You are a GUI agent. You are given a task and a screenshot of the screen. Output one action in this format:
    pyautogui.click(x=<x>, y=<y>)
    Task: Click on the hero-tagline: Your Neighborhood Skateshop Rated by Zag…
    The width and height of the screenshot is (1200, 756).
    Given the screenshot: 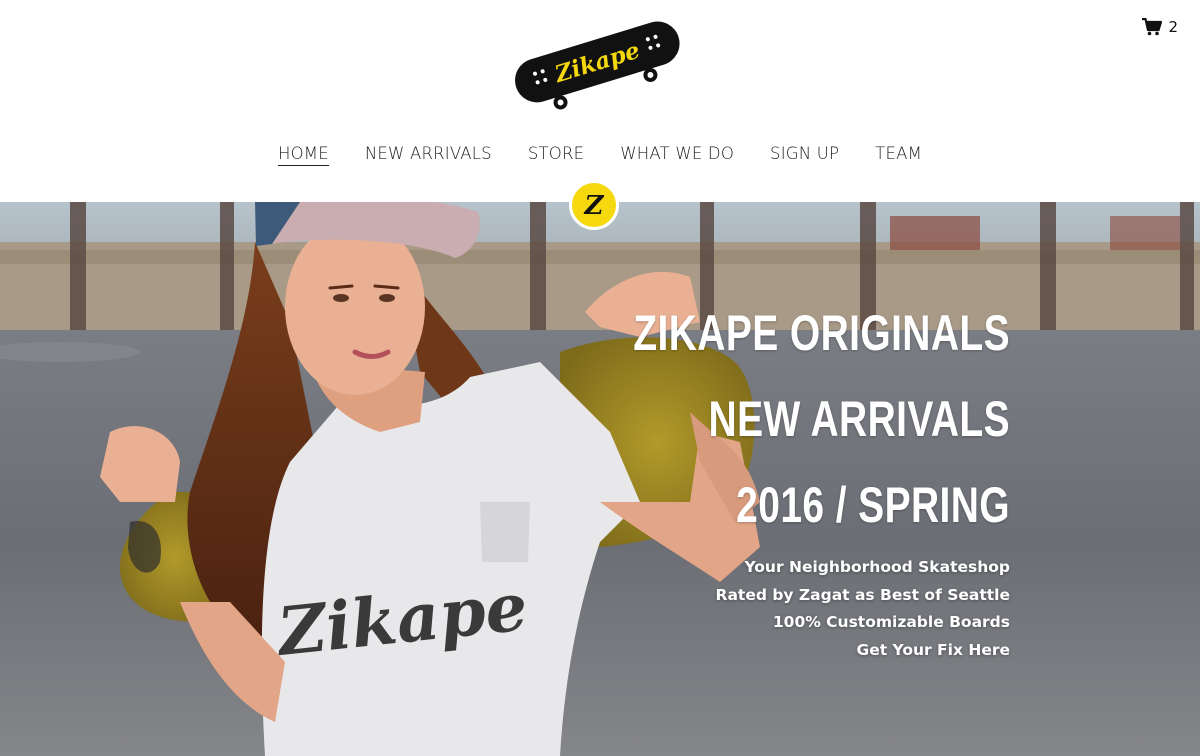 What is the action you would take?
    pyautogui.click(x=863, y=609)
    